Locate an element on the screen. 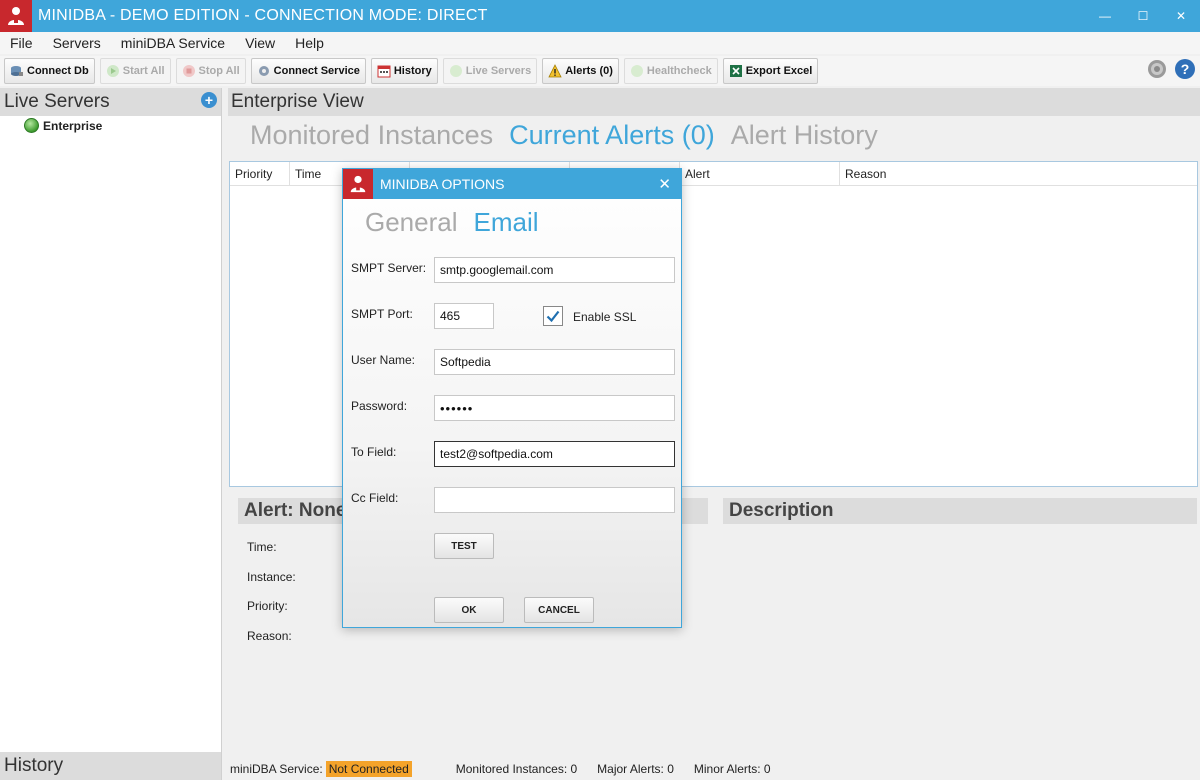 This screenshot has width=1200, height=780. tree-item-enterprise: Enterprise is located at coordinates (63, 125).